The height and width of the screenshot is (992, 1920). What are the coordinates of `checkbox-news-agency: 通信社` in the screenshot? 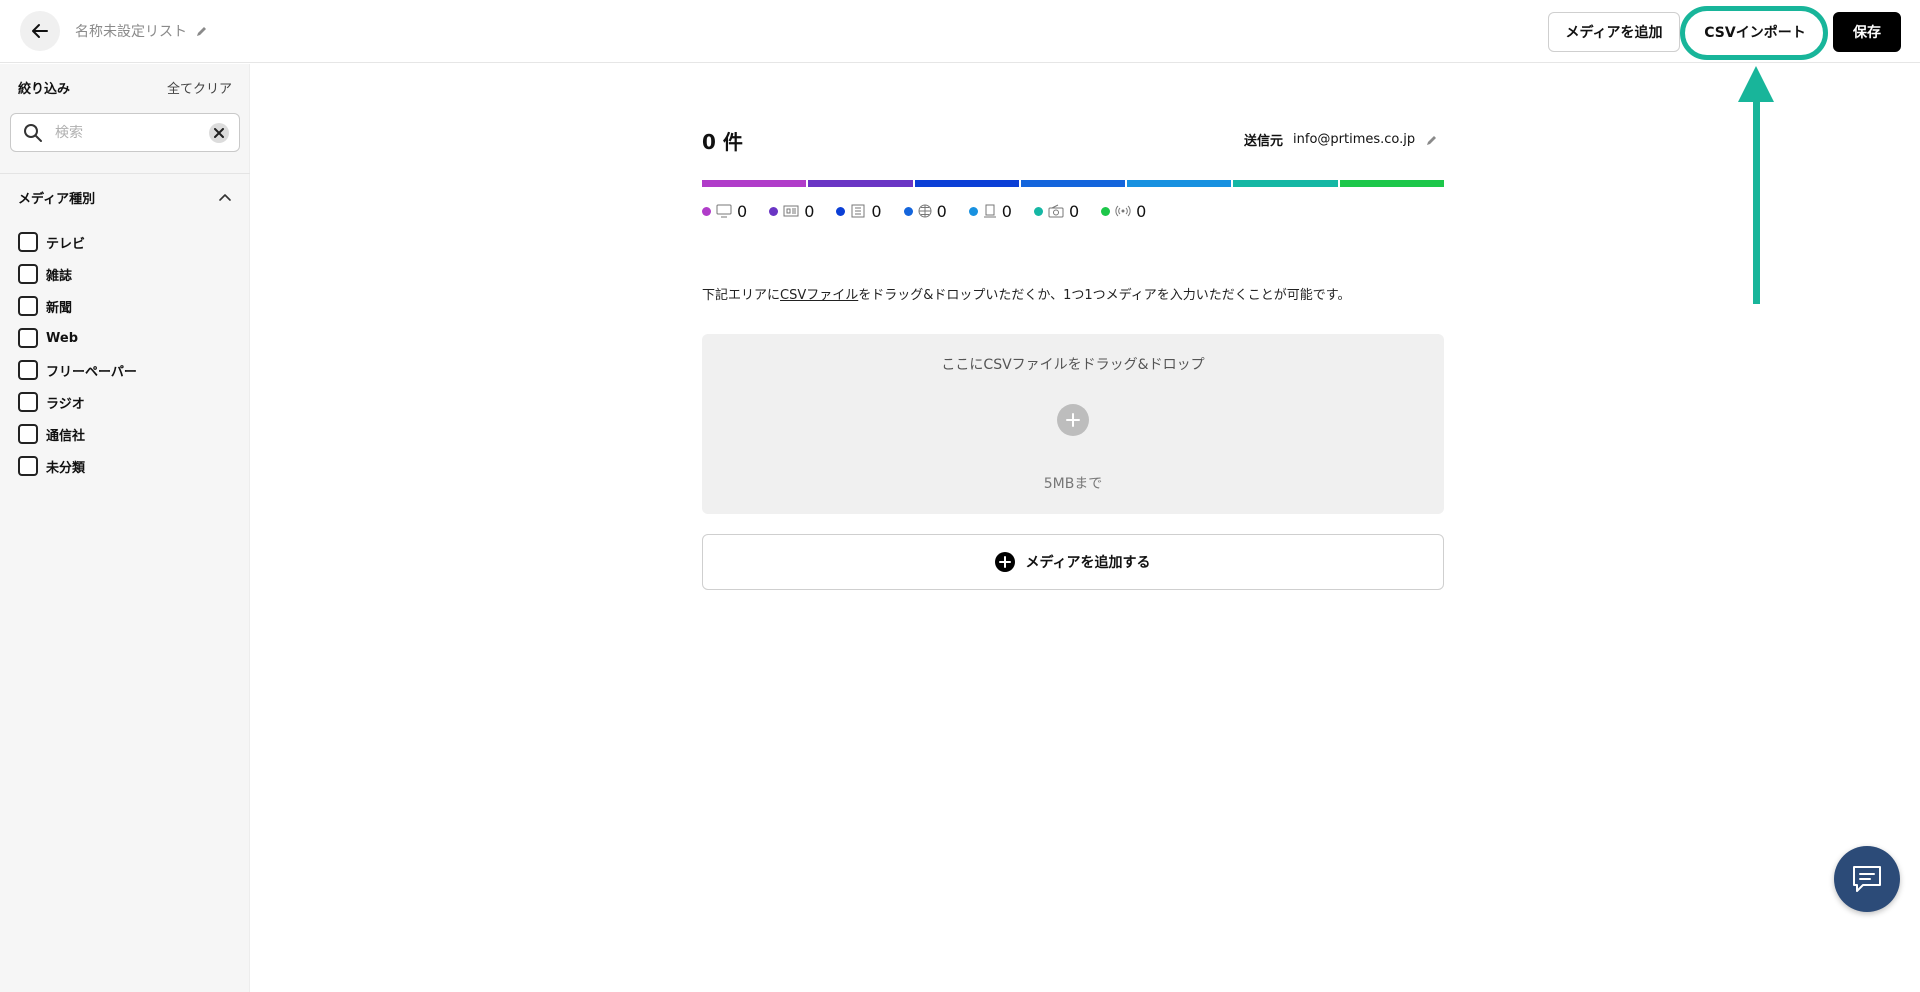 It's located at (77, 434).